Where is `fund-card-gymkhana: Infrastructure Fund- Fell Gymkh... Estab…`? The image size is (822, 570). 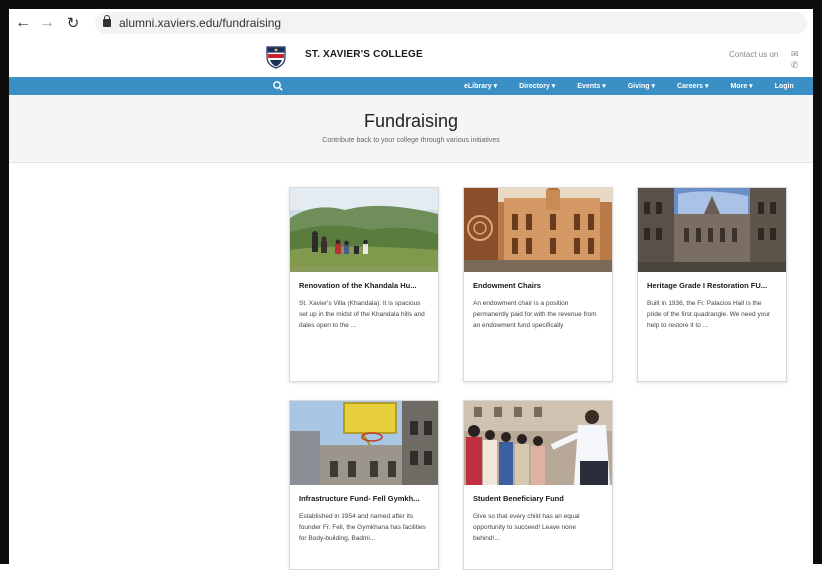
fund-card-gymkhana: Infrastructure Fund- Fell Gymkh... Estab… is located at coordinates (364, 485).